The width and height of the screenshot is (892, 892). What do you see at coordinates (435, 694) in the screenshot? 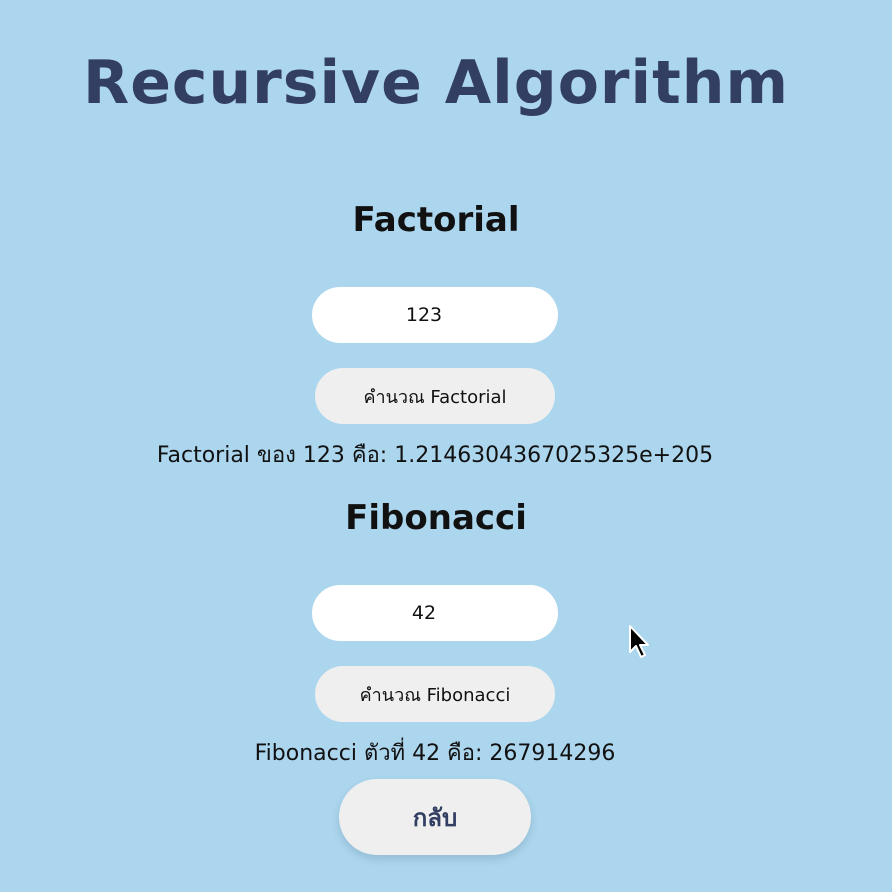
I see `calculate-fibonacci-button: คำนวณ Fibonacci` at bounding box center [435, 694].